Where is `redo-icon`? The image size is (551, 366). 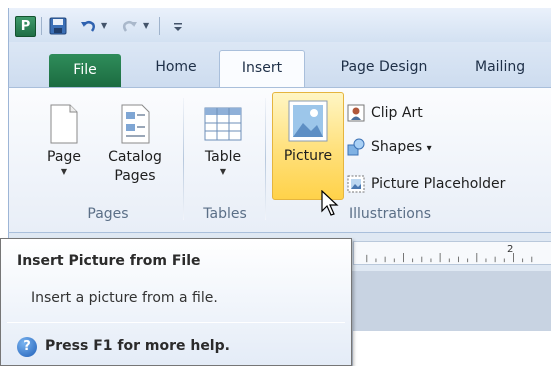 redo-icon is located at coordinates (129, 26).